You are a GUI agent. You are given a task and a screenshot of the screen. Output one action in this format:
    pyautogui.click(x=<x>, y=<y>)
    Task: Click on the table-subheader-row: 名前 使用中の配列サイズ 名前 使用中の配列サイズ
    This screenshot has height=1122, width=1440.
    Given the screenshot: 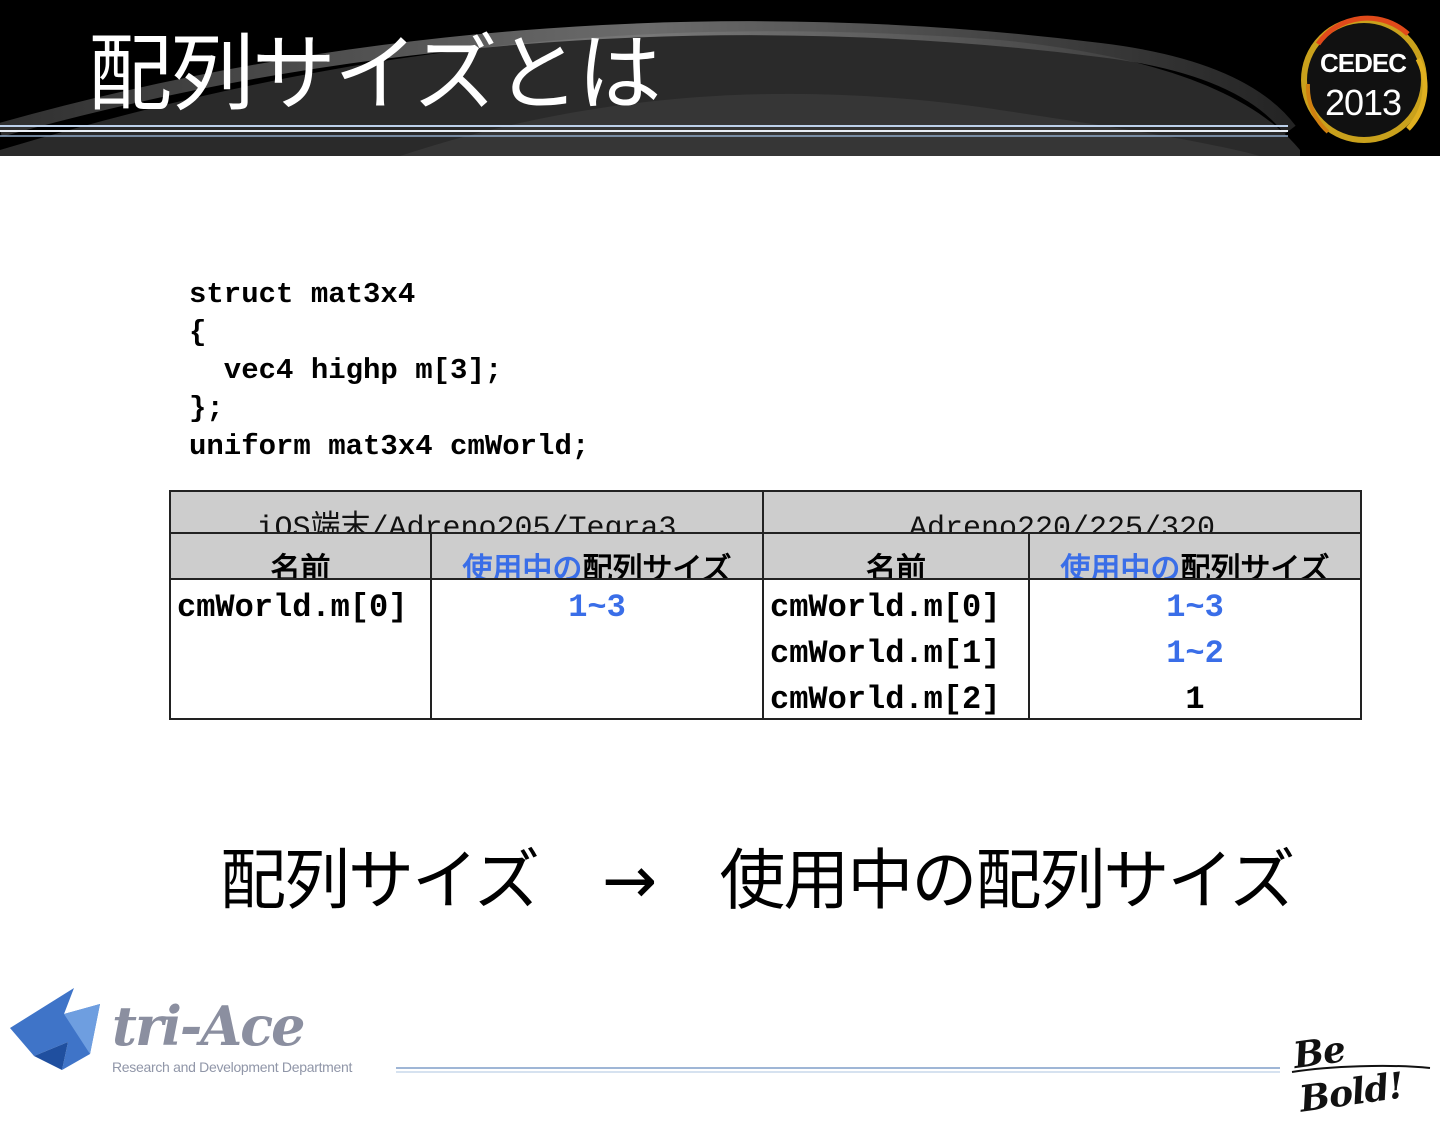 What is the action you would take?
    pyautogui.click(x=765, y=556)
    